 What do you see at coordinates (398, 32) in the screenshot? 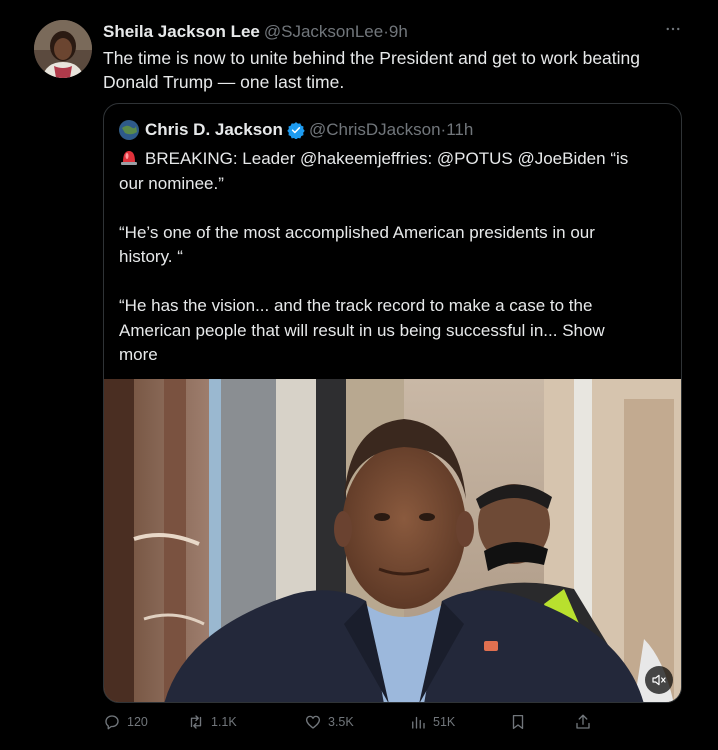
I see `post-time: 9h` at bounding box center [398, 32].